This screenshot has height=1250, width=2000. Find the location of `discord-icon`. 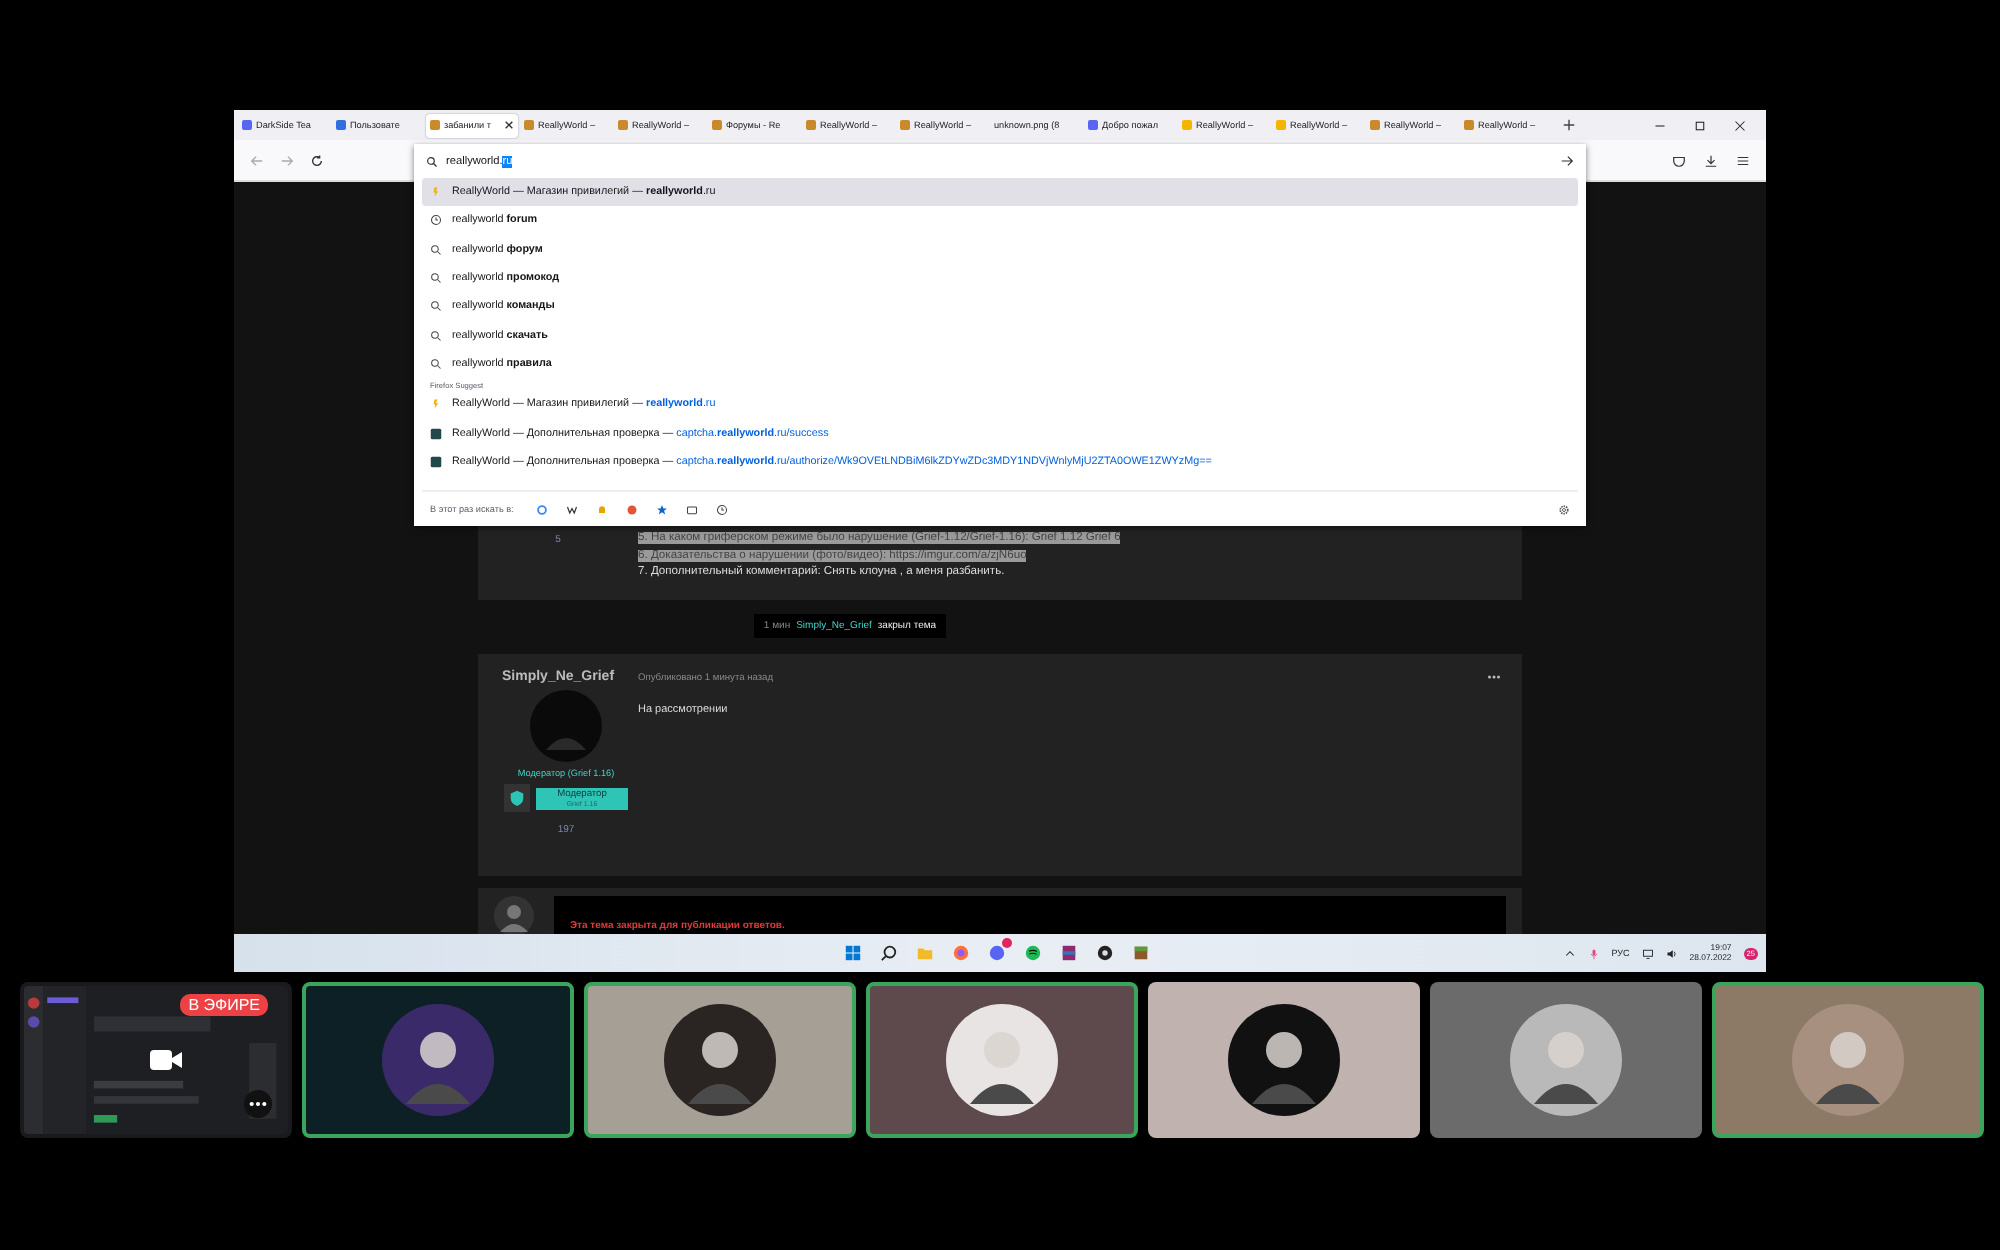

discord-icon is located at coordinates (997, 953).